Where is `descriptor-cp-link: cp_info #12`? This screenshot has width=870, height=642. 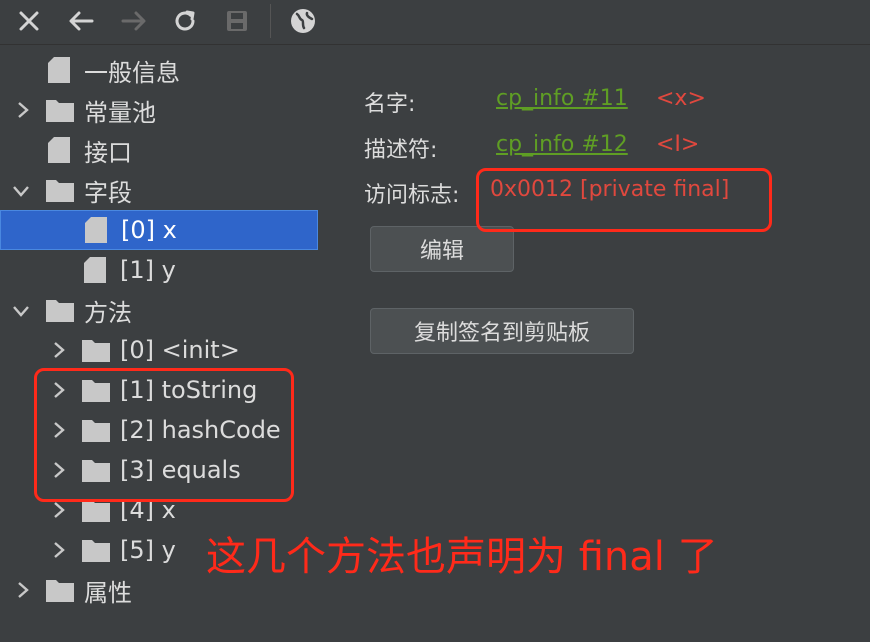 descriptor-cp-link: cp_info #12 is located at coordinates (562, 144).